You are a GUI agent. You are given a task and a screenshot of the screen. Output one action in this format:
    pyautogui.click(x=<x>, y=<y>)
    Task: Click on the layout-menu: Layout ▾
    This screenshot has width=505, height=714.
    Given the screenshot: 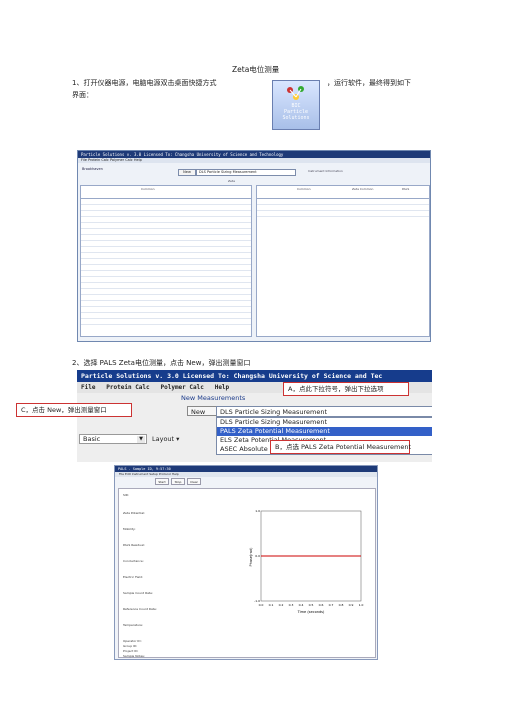 What is the action you would take?
    pyautogui.click(x=165, y=439)
    